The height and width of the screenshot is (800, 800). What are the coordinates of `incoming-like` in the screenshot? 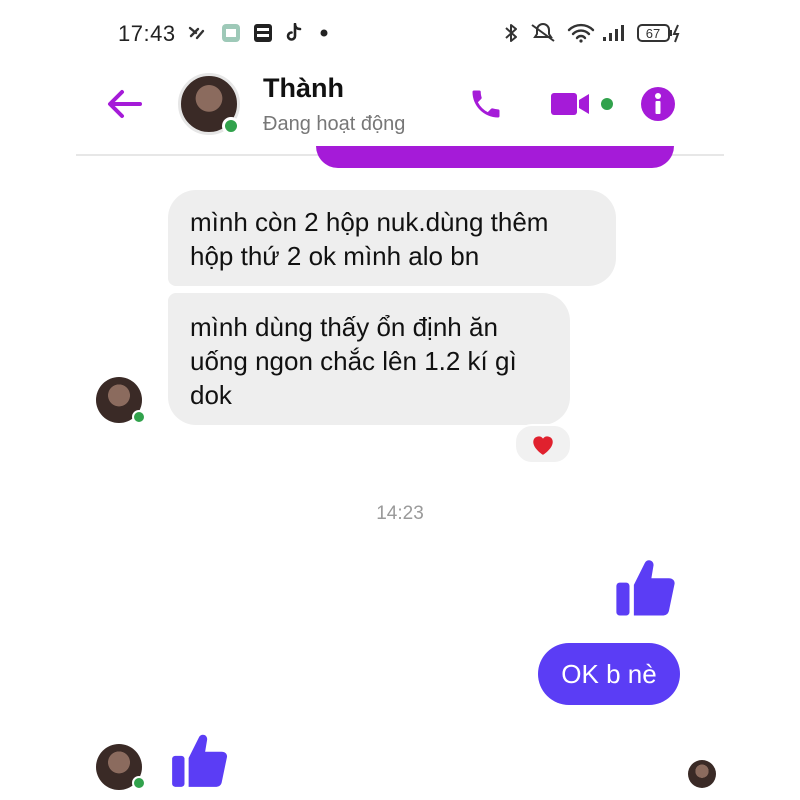 It's located at (201, 760).